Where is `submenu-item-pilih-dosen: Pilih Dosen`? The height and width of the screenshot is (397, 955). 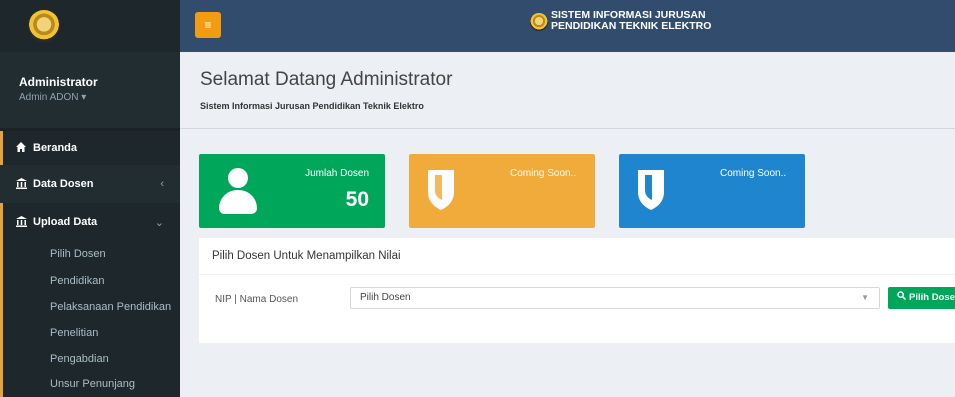 submenu-item-pilih-dosen: Pilih Dosen is located at coordinates (78, 254).